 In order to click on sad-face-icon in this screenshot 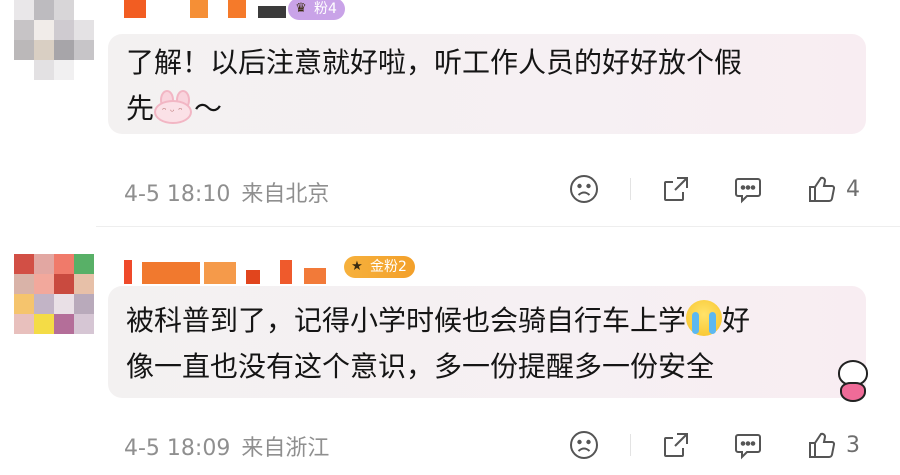, I will do `click(584, 445)`.